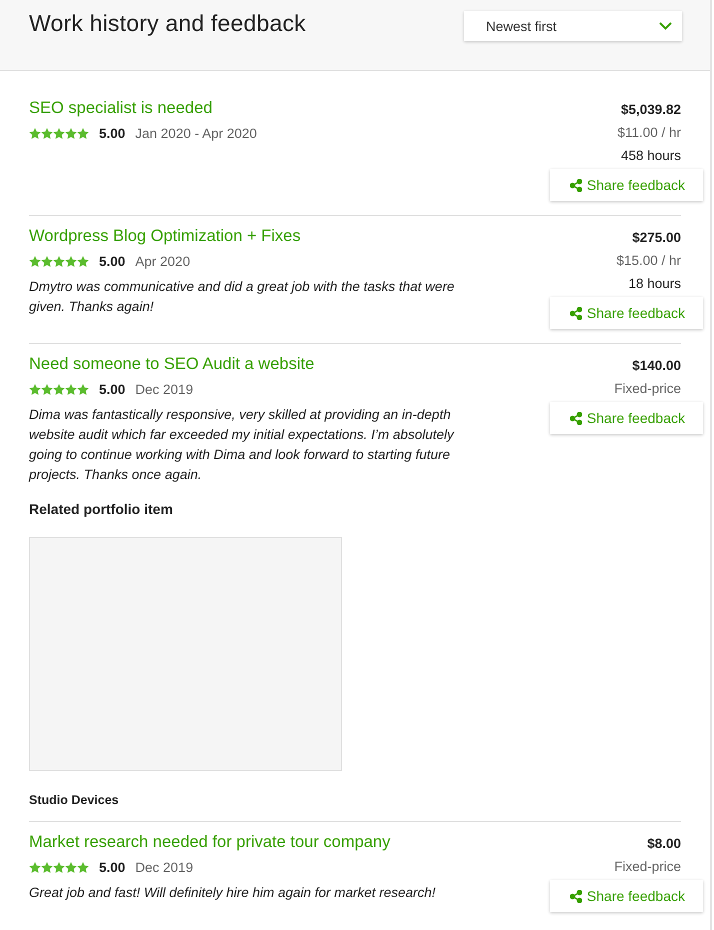  What do you see at coordinates (648, 261) in the screenshot?
I see `job-rate: $15.00 / hr` at bounding box center [648, 261].